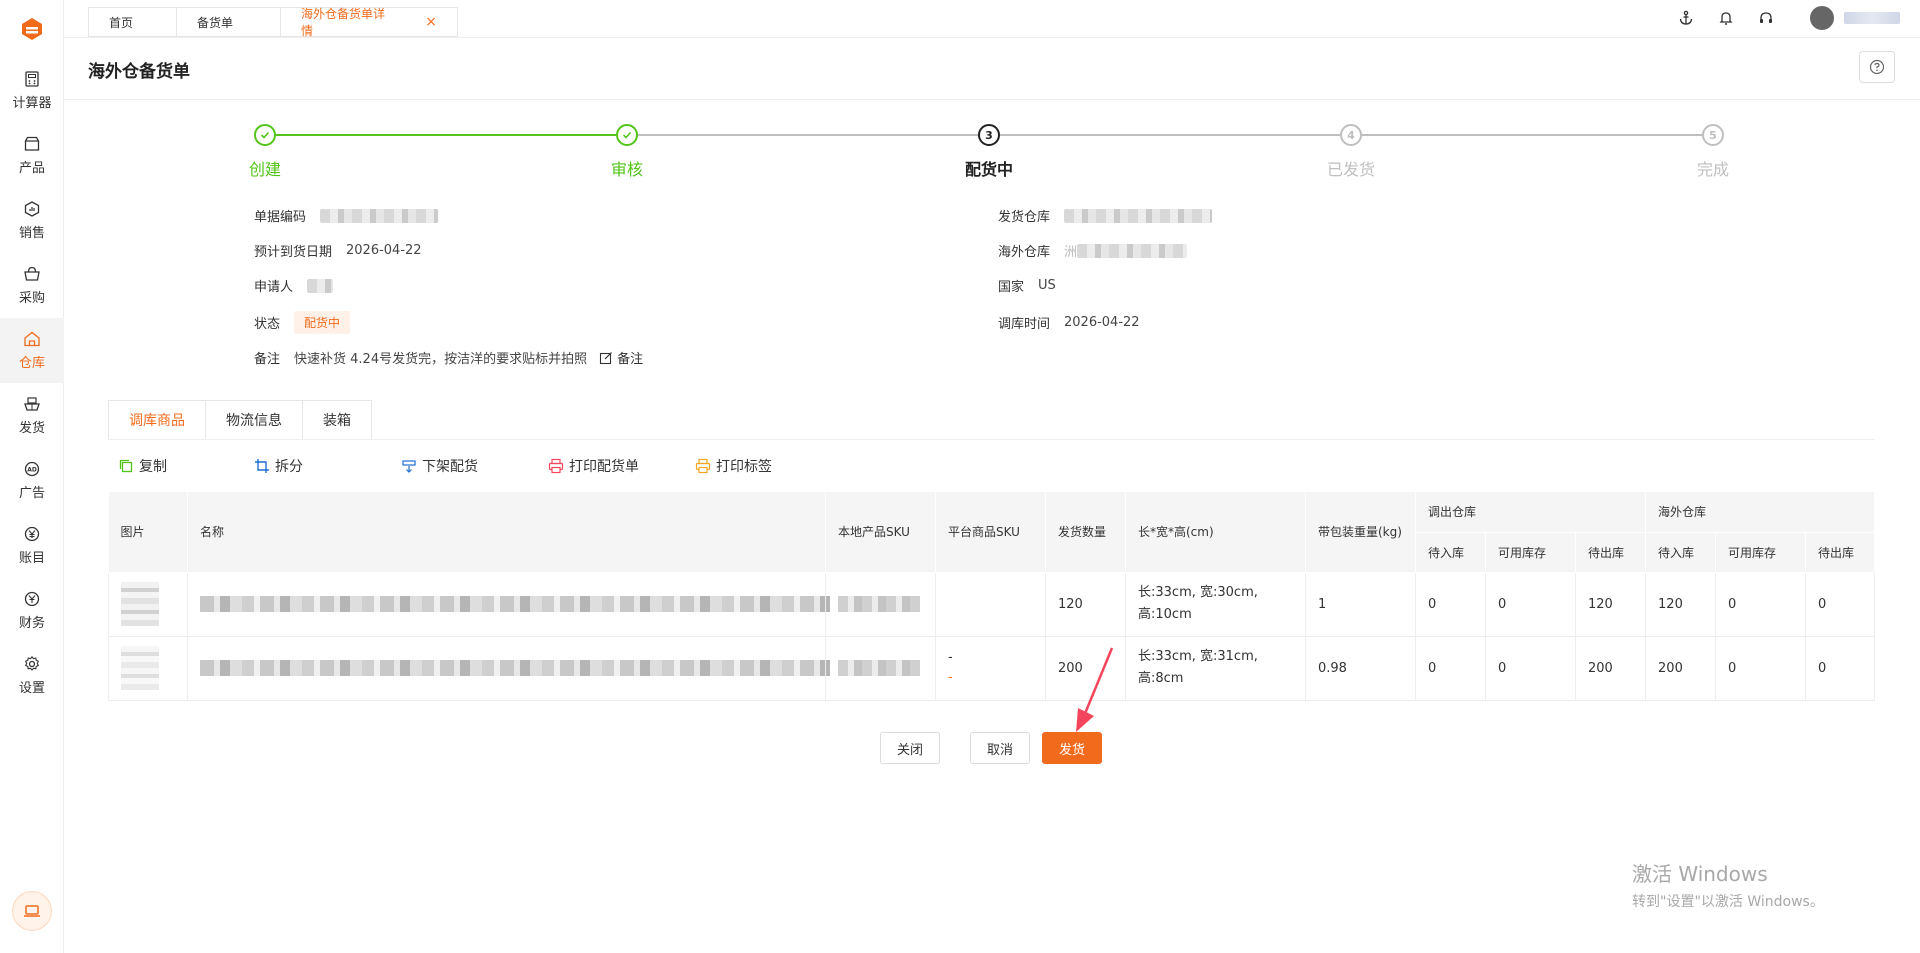 The image size is (1920, 953). Describe the element at coordinates (1000, 748) in the screenshot. I see `cancel-button: 取消` at that location.